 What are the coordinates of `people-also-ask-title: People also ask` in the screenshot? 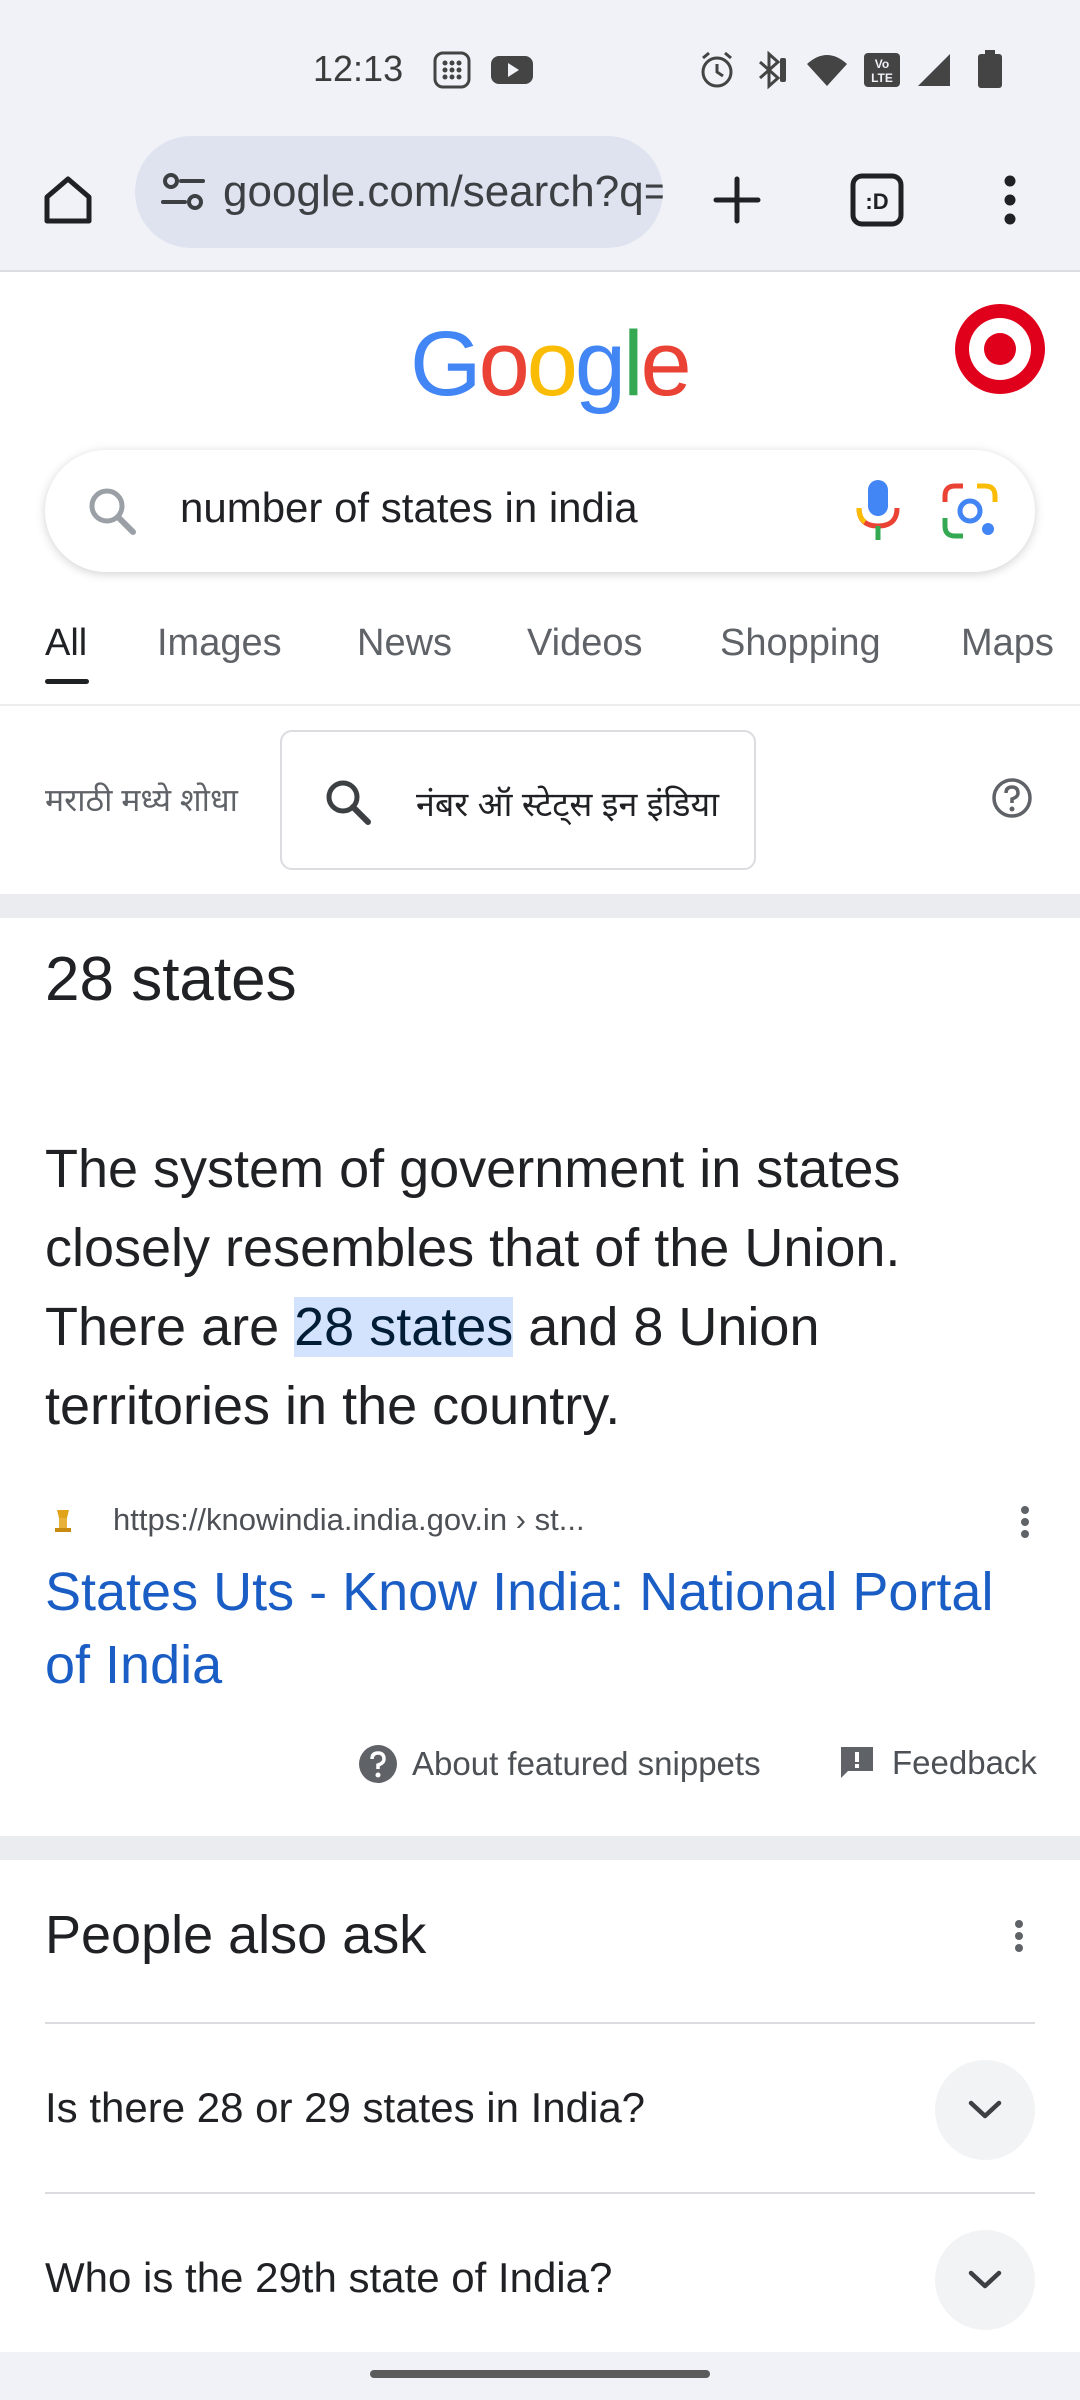 It's located at (236, 1935).